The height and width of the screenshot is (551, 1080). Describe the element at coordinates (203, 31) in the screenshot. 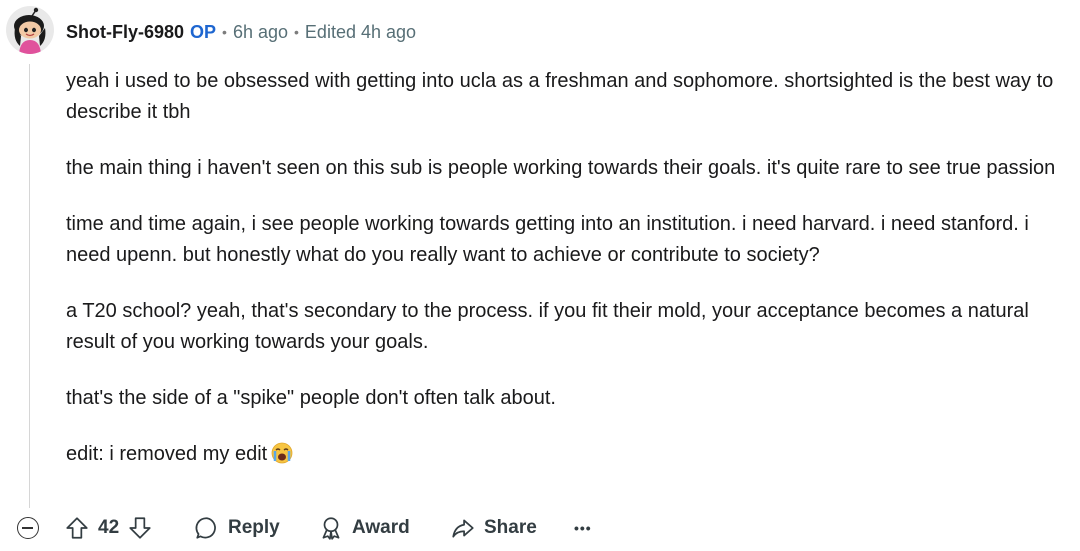

I see `op-badge: OP` at that location.